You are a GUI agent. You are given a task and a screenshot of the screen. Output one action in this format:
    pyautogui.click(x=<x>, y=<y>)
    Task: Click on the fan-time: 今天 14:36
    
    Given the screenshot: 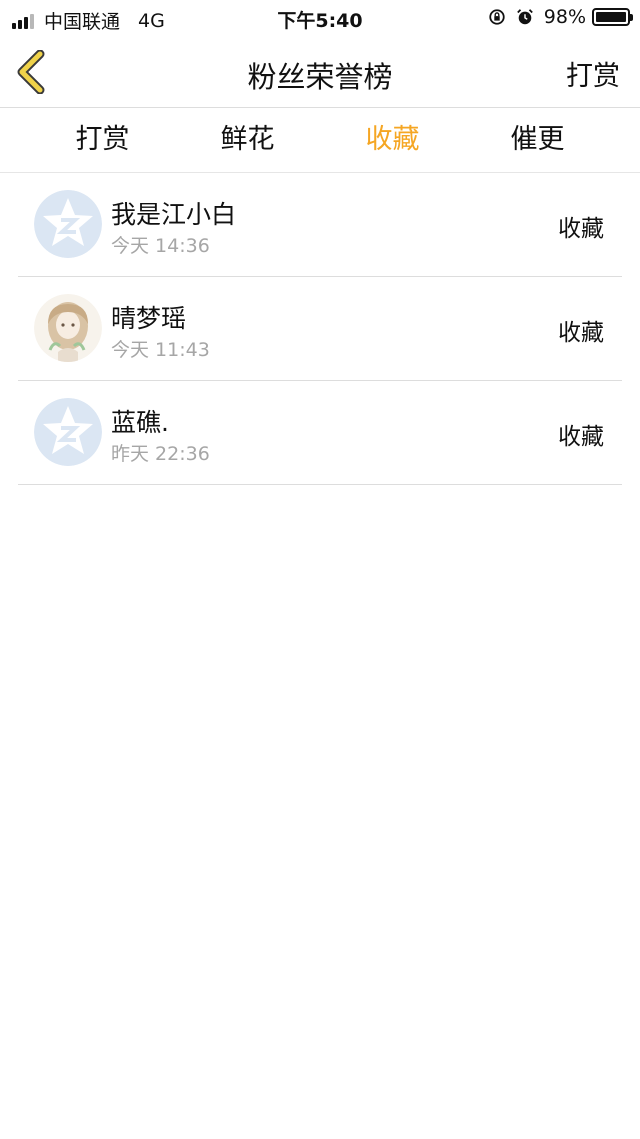 What is the action you would take?
    pyautogui.click(x=160, y=246)
    